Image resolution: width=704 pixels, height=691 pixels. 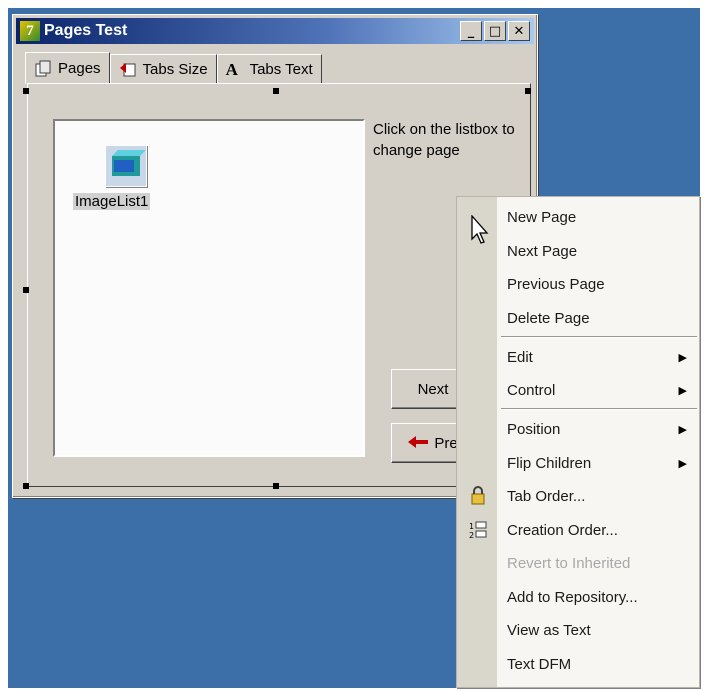 I want to click on tab-tabs-size-label: Tabs Size, so click(x=175, y=69).